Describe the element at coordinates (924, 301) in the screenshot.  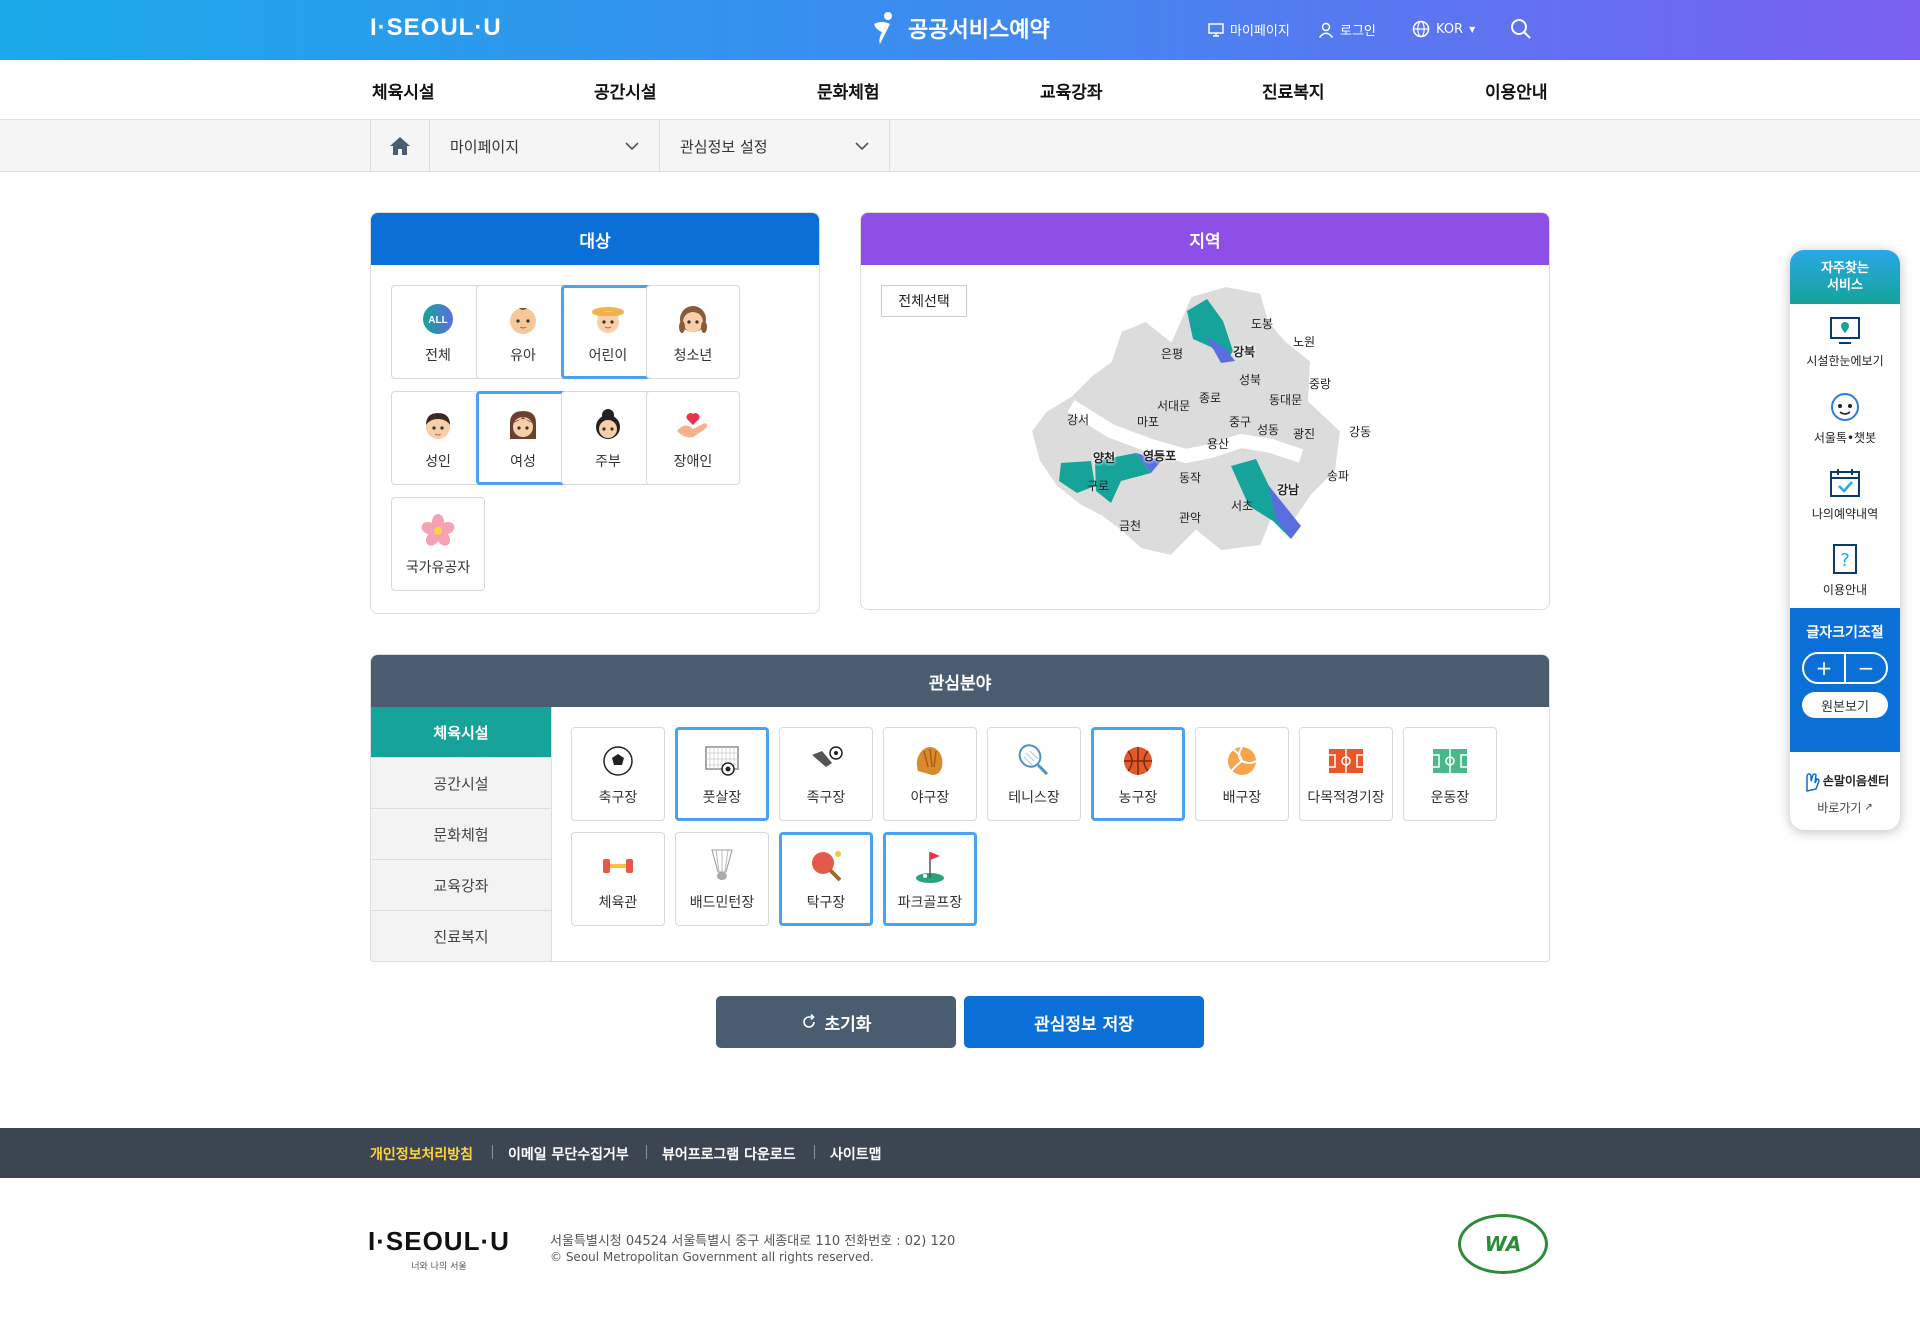
I see `select-all-button: 전체선택` at that location.